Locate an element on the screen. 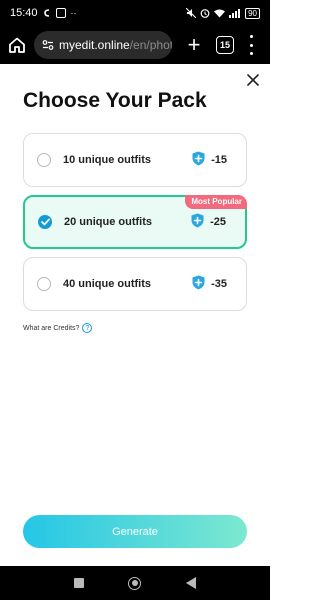 This screenshot has height=600, width=320. most-popular-badge: Most Popular is located at coordinates (216, 202).